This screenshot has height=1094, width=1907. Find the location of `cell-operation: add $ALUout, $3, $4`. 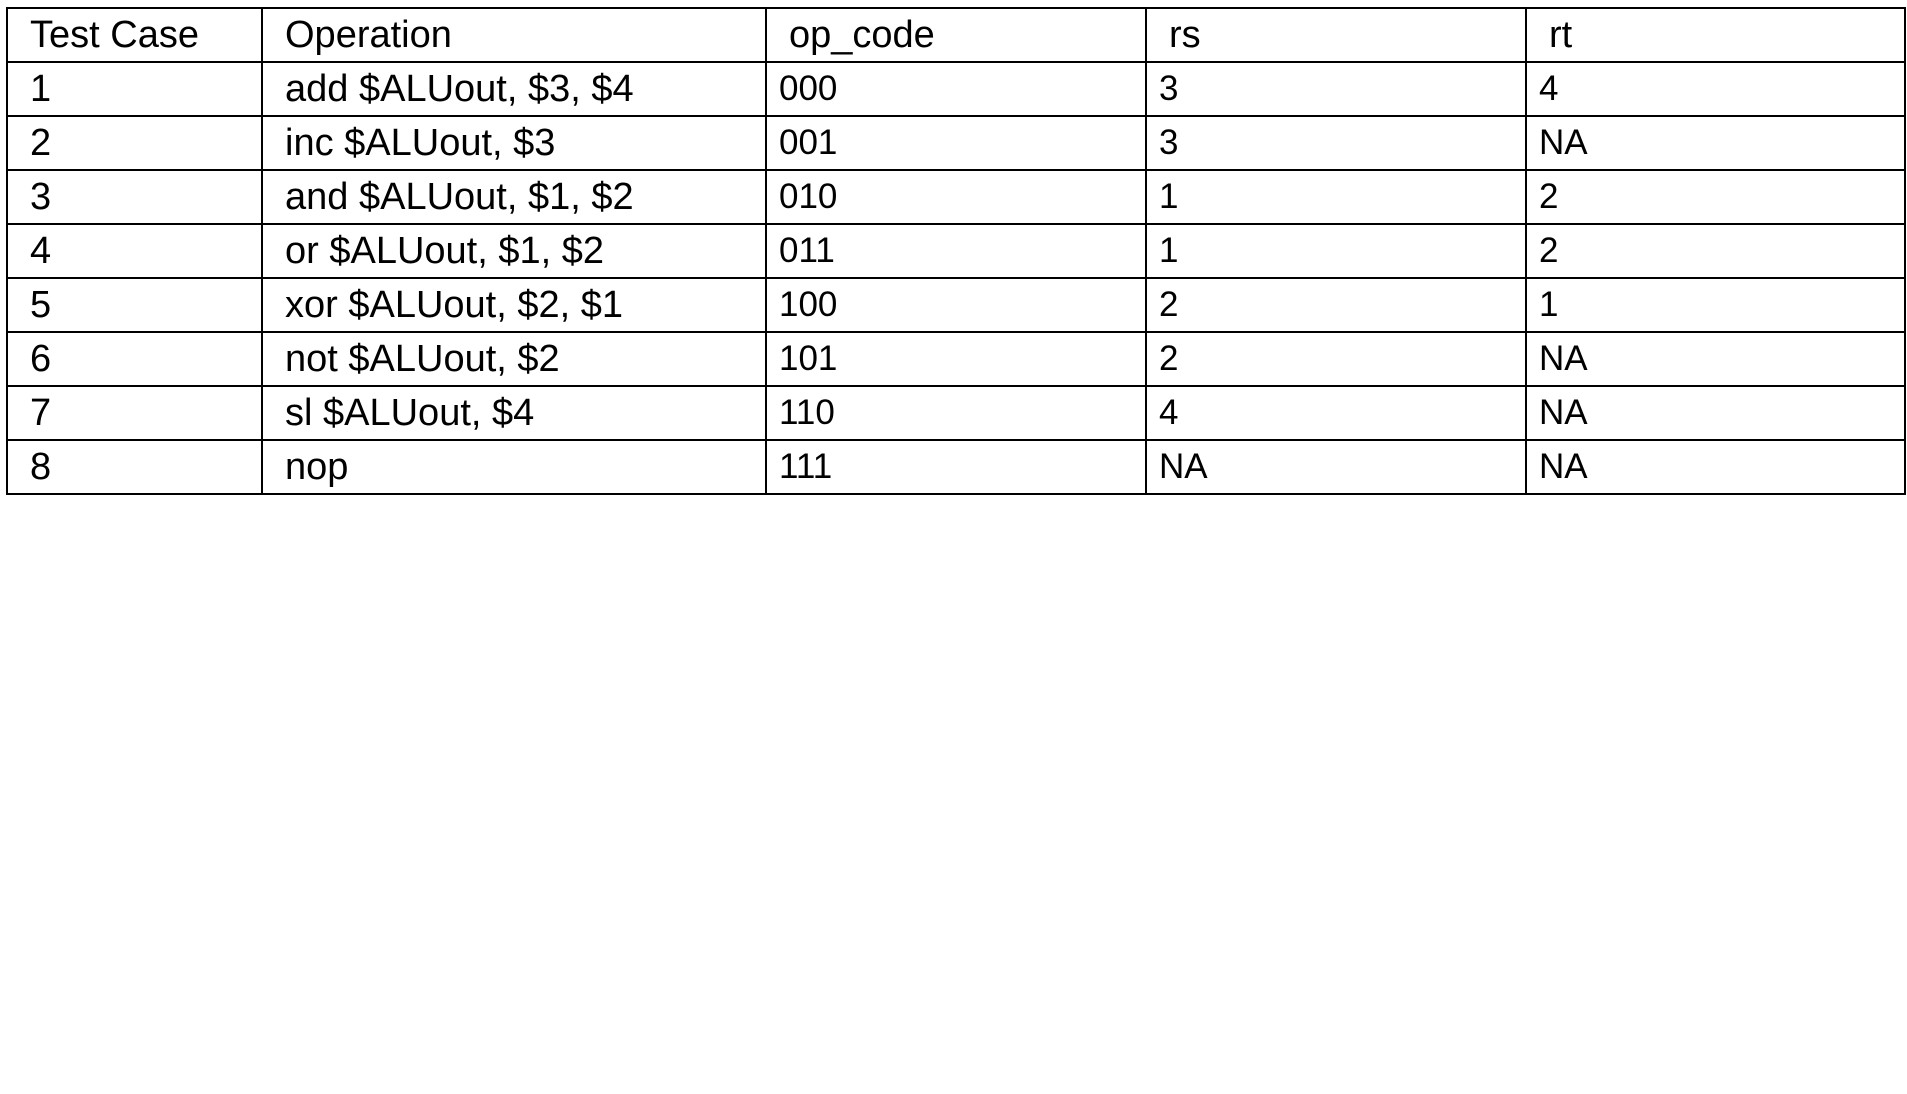

cell-operation: add $ALUout, $3, $4 is located at coordinates (514, 89).